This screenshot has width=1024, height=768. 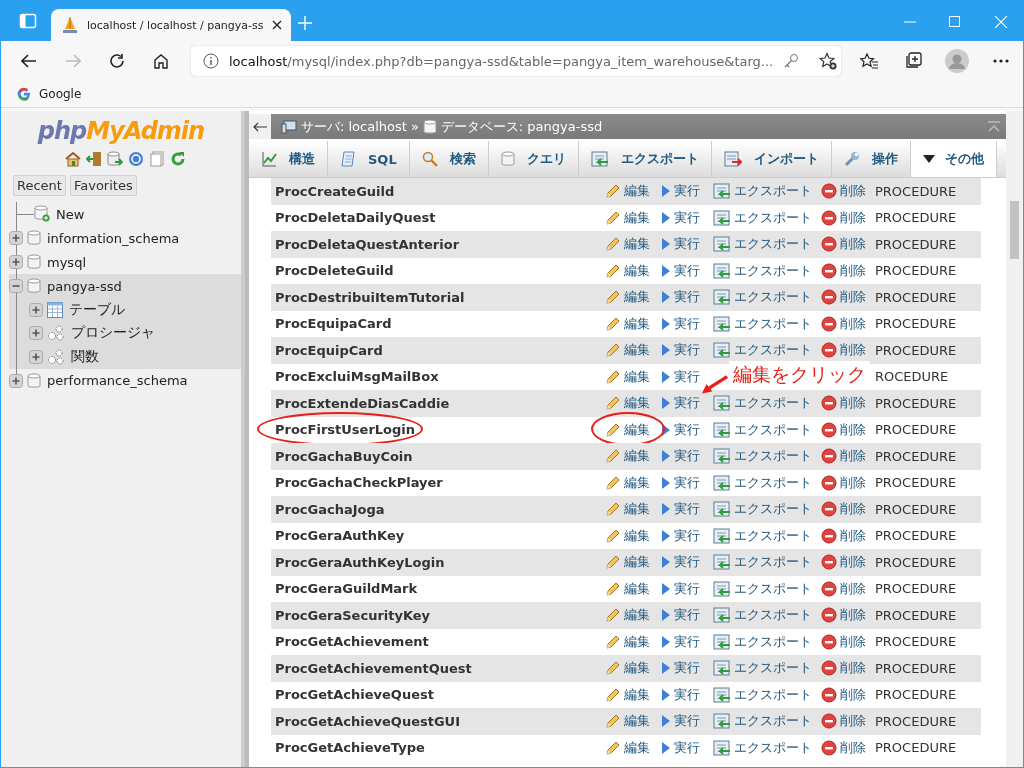 What do you see at coordinates (771, 159) in the screenshot?
I see `nav-tab: インポート` at bounding box center [771, 159].